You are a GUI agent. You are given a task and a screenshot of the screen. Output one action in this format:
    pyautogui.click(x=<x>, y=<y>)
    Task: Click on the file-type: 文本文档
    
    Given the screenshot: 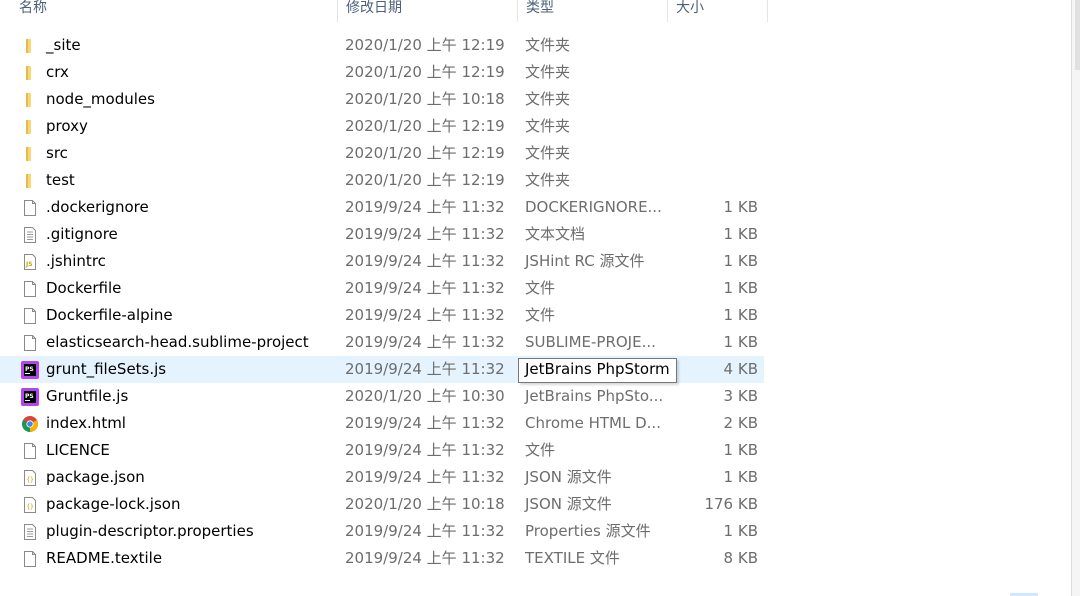 What is the action you would take?
    pyautogui.click(x=555, y=234)
    